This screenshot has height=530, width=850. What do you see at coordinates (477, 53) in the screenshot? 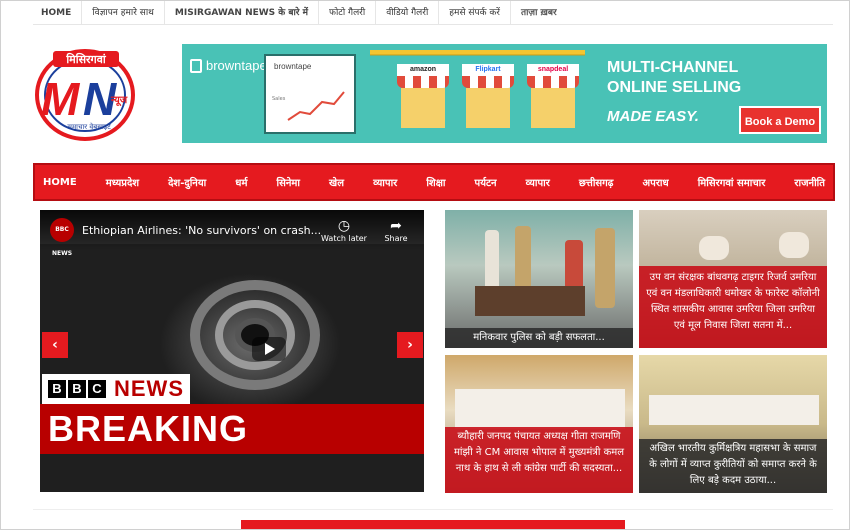
I see `crane-icon` at bounding box center [477, 53].